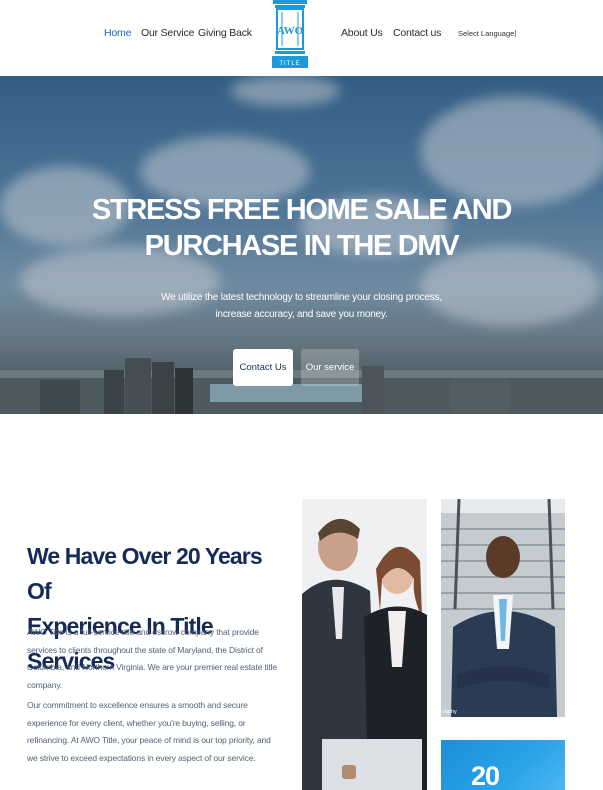 This screenshot has height=790, width=603. What do you see at coordinates (225, 33) in the screenshot?
I see `nav-giving-back-link: Giving Back` at bounding box center [225, 33].